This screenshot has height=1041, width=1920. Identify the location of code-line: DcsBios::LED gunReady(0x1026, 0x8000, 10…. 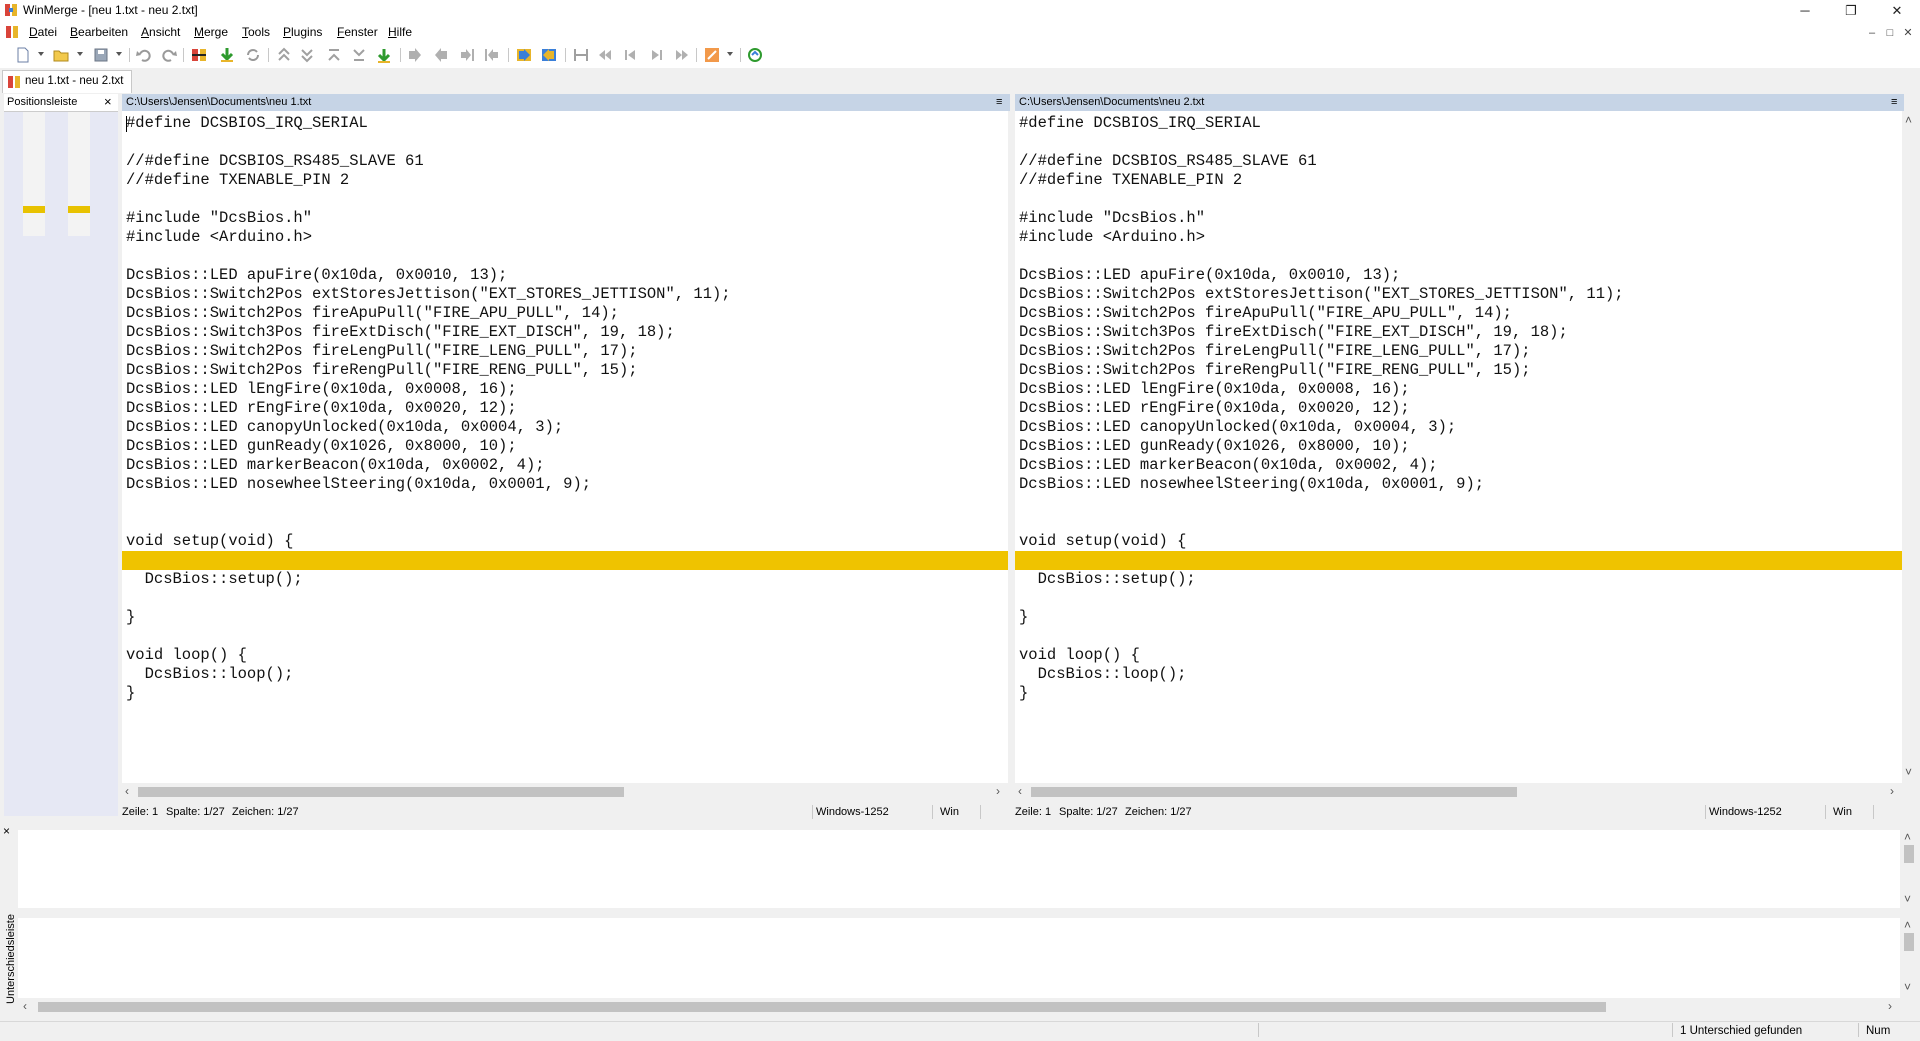
(319, 446).